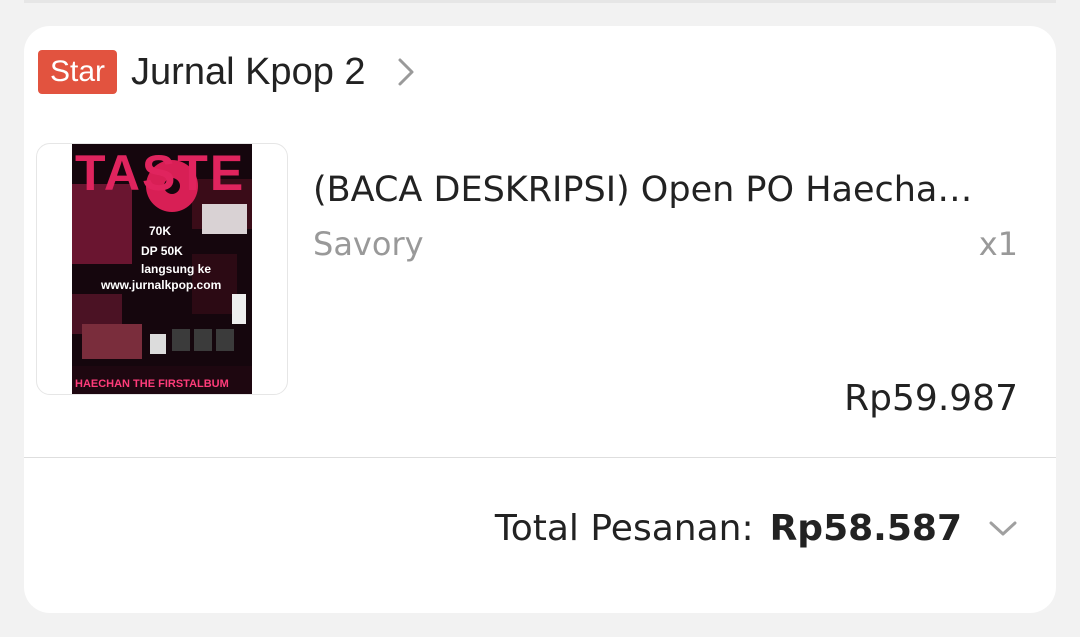 The height and width of the screenshot is (637, 1080). Describe the element at coordinates (931, 398) in the screenshot. I see `product-price: Rp59.987` at that location.